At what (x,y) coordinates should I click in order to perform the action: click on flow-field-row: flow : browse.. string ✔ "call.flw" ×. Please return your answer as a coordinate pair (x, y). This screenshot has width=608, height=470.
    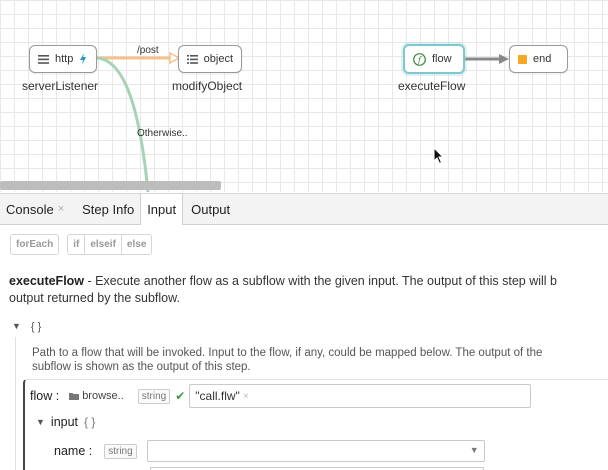
    Looking at the image, I should click on (281, 396).